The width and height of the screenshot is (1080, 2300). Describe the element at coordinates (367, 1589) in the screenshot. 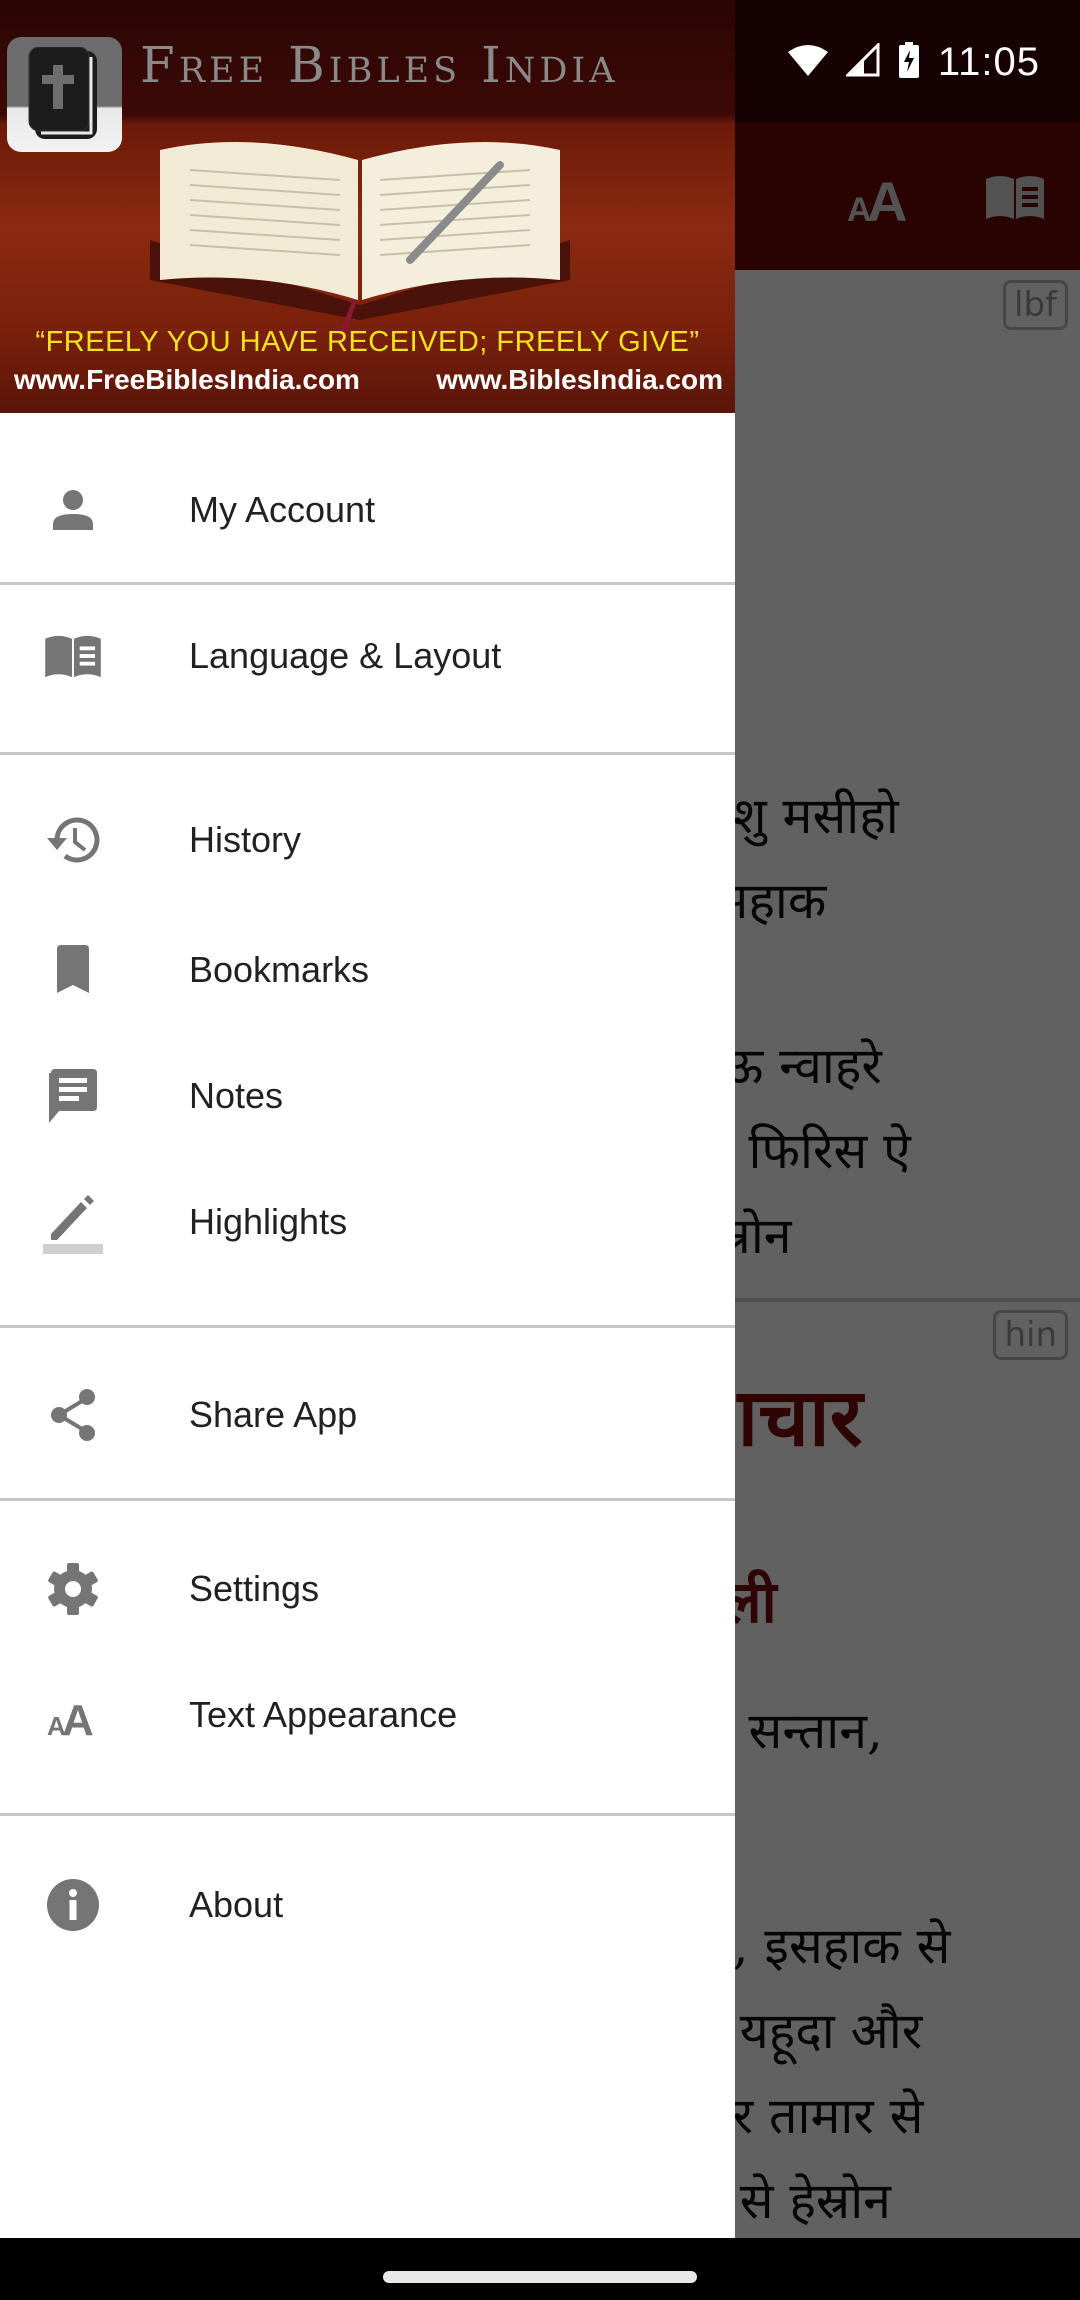

I see `menu-item-settings: Settings` at that location.